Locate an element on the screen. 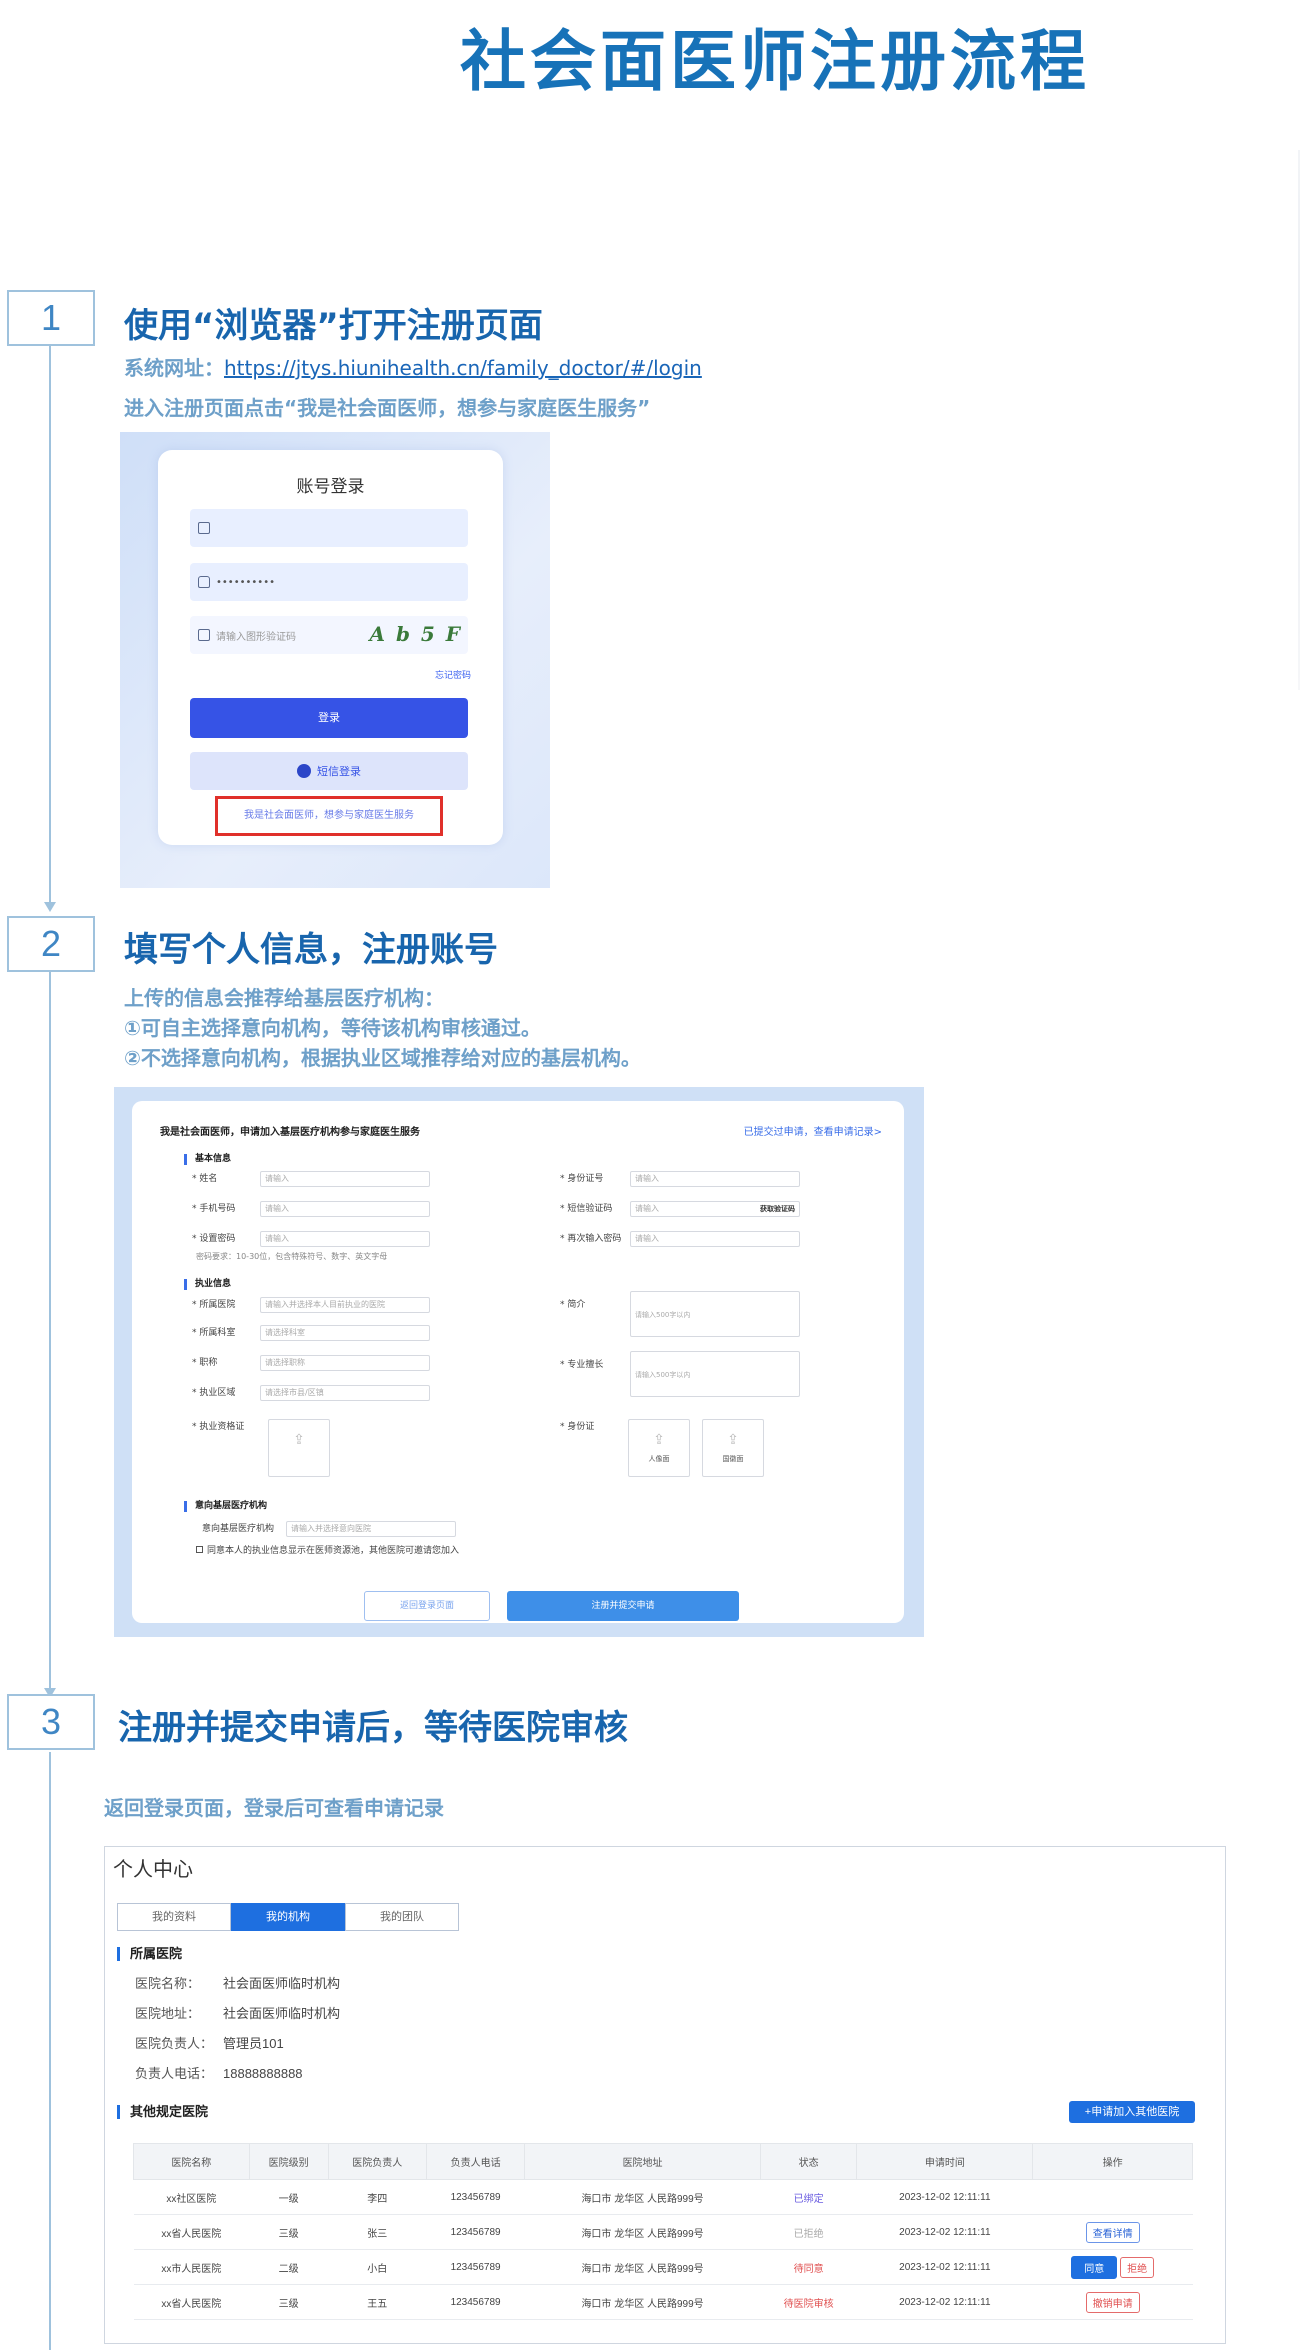 The image size is (1302, 2350). intent-select: 请输入并选择意向医院 is located at coordinates (371, 1529).